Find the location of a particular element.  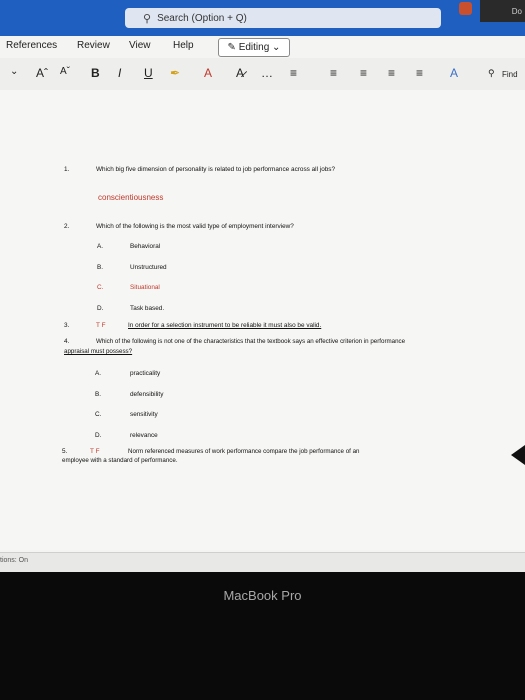

app-icon is located at coordinates (465, 8).